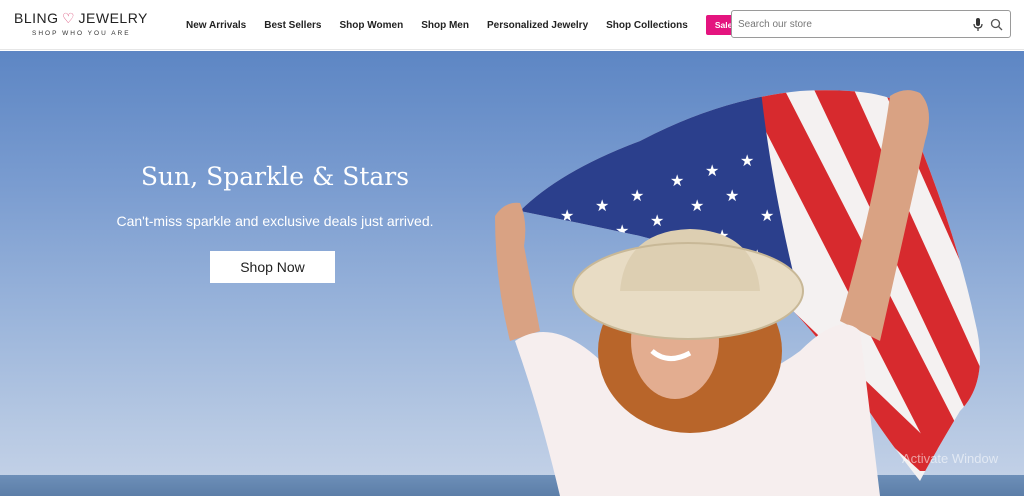  I want to click on logo-tagline: SHOP WHO YOU ARE, so click(81, 33).